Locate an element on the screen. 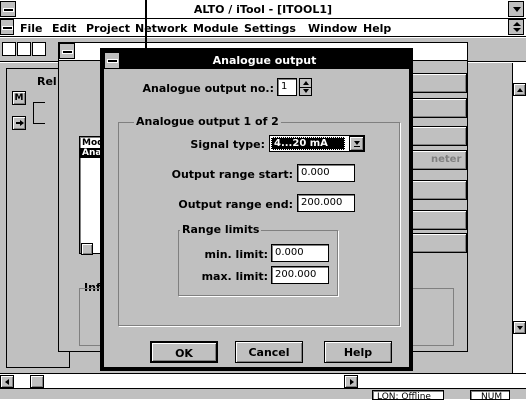 The image size is (526, 403). output-no-label: Analogue output no.: is located at coordinates (208, 88).